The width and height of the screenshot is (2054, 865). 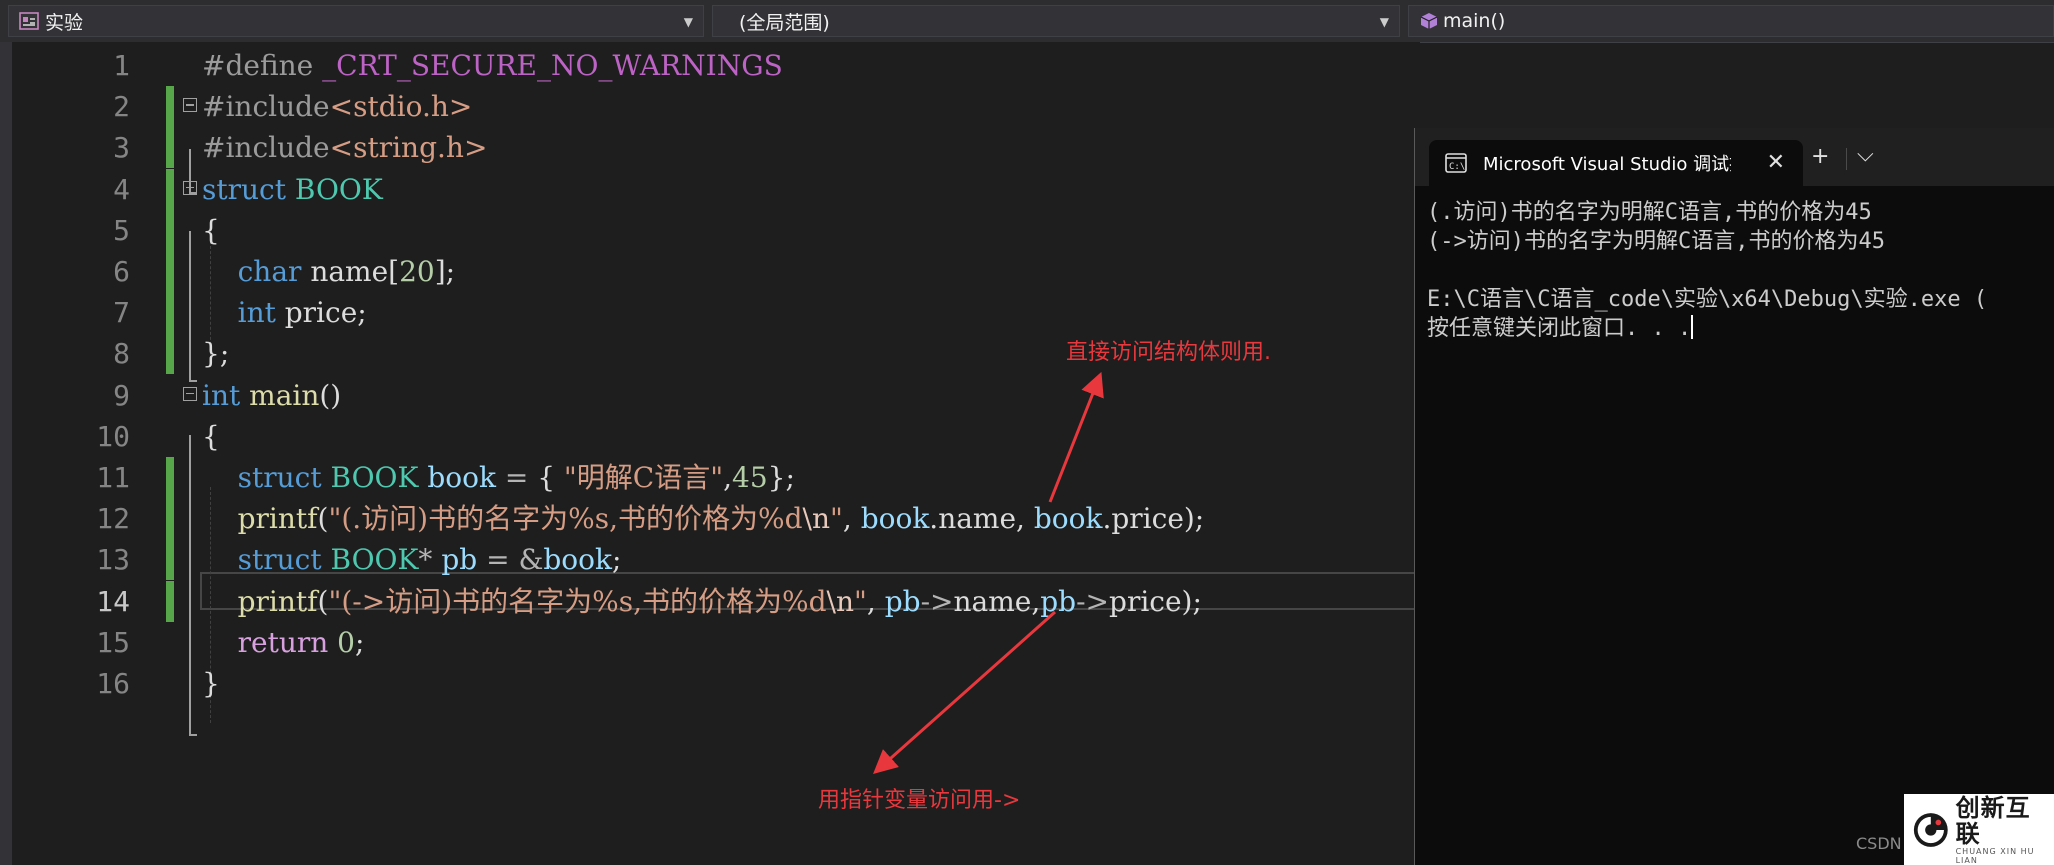 What do you see at coordinates (1076, 437) in the screenshot?
I see `arrow-to-direct-label` at bounding box center [1076, 437].